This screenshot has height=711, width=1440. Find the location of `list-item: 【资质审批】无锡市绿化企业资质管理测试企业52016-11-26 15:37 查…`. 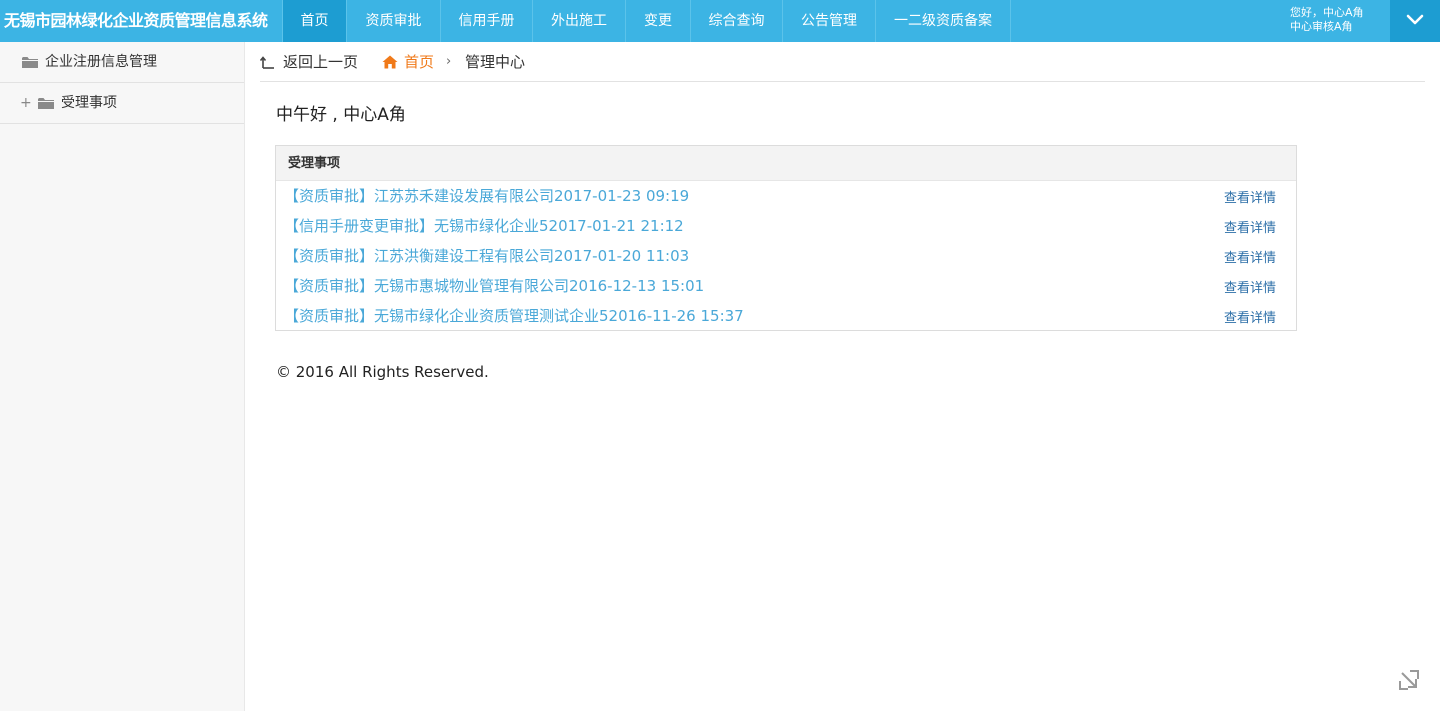

list-item: 【资质审批】无锡市绿化企业资质管理测试企业52016-11-26 15:37 查… is located at coordinates (786, 316).